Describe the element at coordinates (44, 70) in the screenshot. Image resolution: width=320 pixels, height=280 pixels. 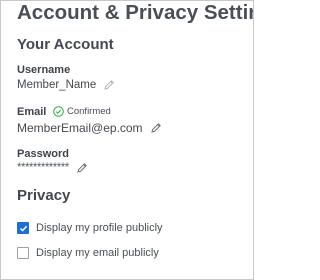
I see `username-label: Username` at that location.